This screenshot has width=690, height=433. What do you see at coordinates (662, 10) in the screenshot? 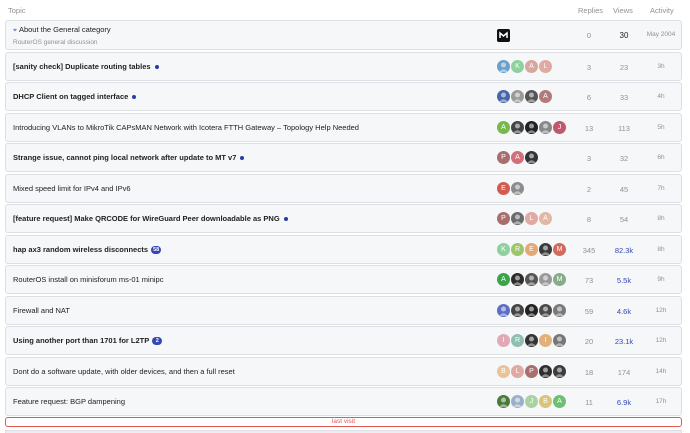
I see `header-activity: Activity` at bounding box center [662, 10].